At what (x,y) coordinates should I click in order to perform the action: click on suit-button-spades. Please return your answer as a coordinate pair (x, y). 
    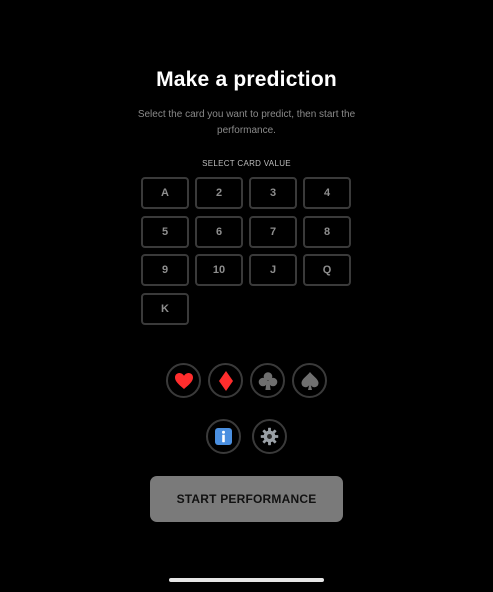
    Looking at the image, I should click on (309, 380).